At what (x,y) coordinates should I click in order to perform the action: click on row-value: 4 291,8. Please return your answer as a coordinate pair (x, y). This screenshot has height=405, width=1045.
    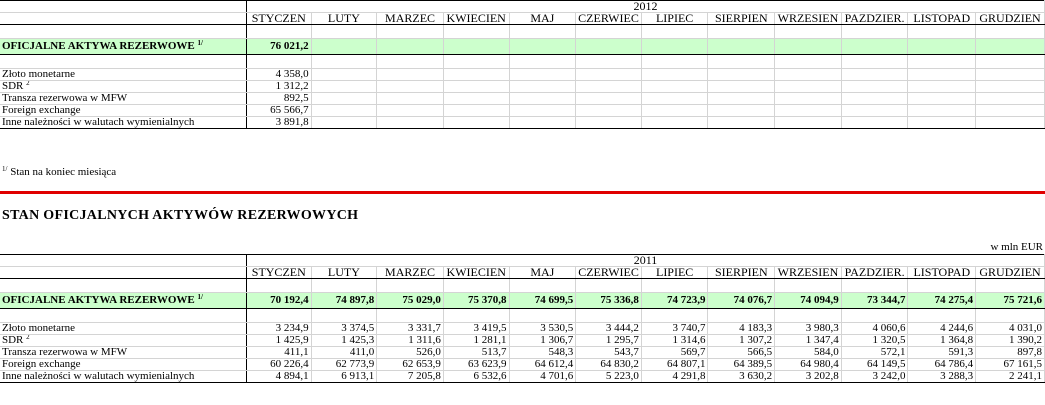
    Looking at the image, I should click on (675, 376).